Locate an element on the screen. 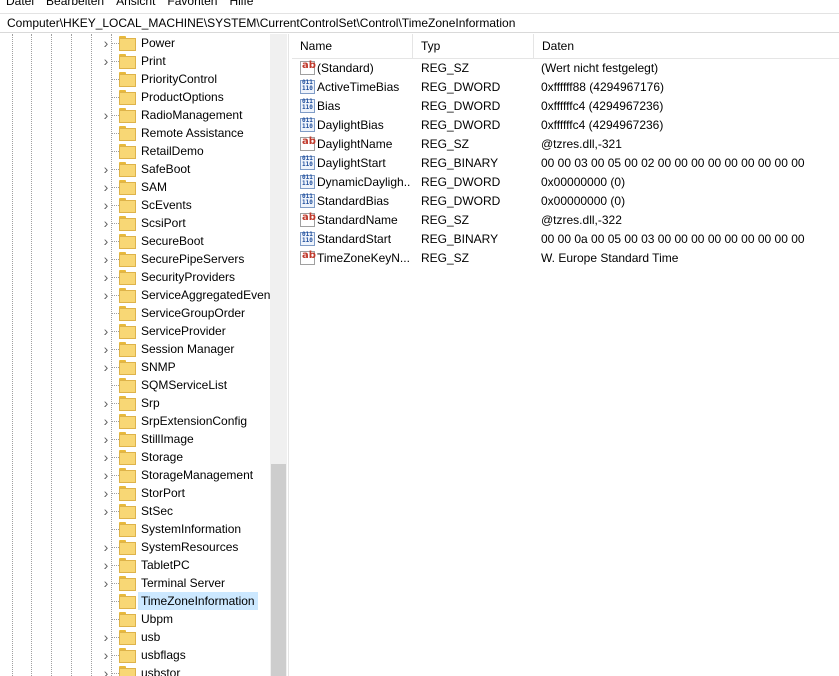  tree-item: › SystemResources is located at coordinates (135, 547).